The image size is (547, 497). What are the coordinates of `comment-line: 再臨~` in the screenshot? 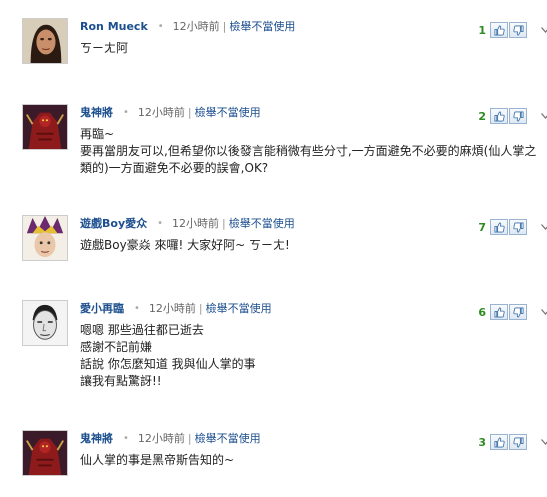 It's located at (97, 134).